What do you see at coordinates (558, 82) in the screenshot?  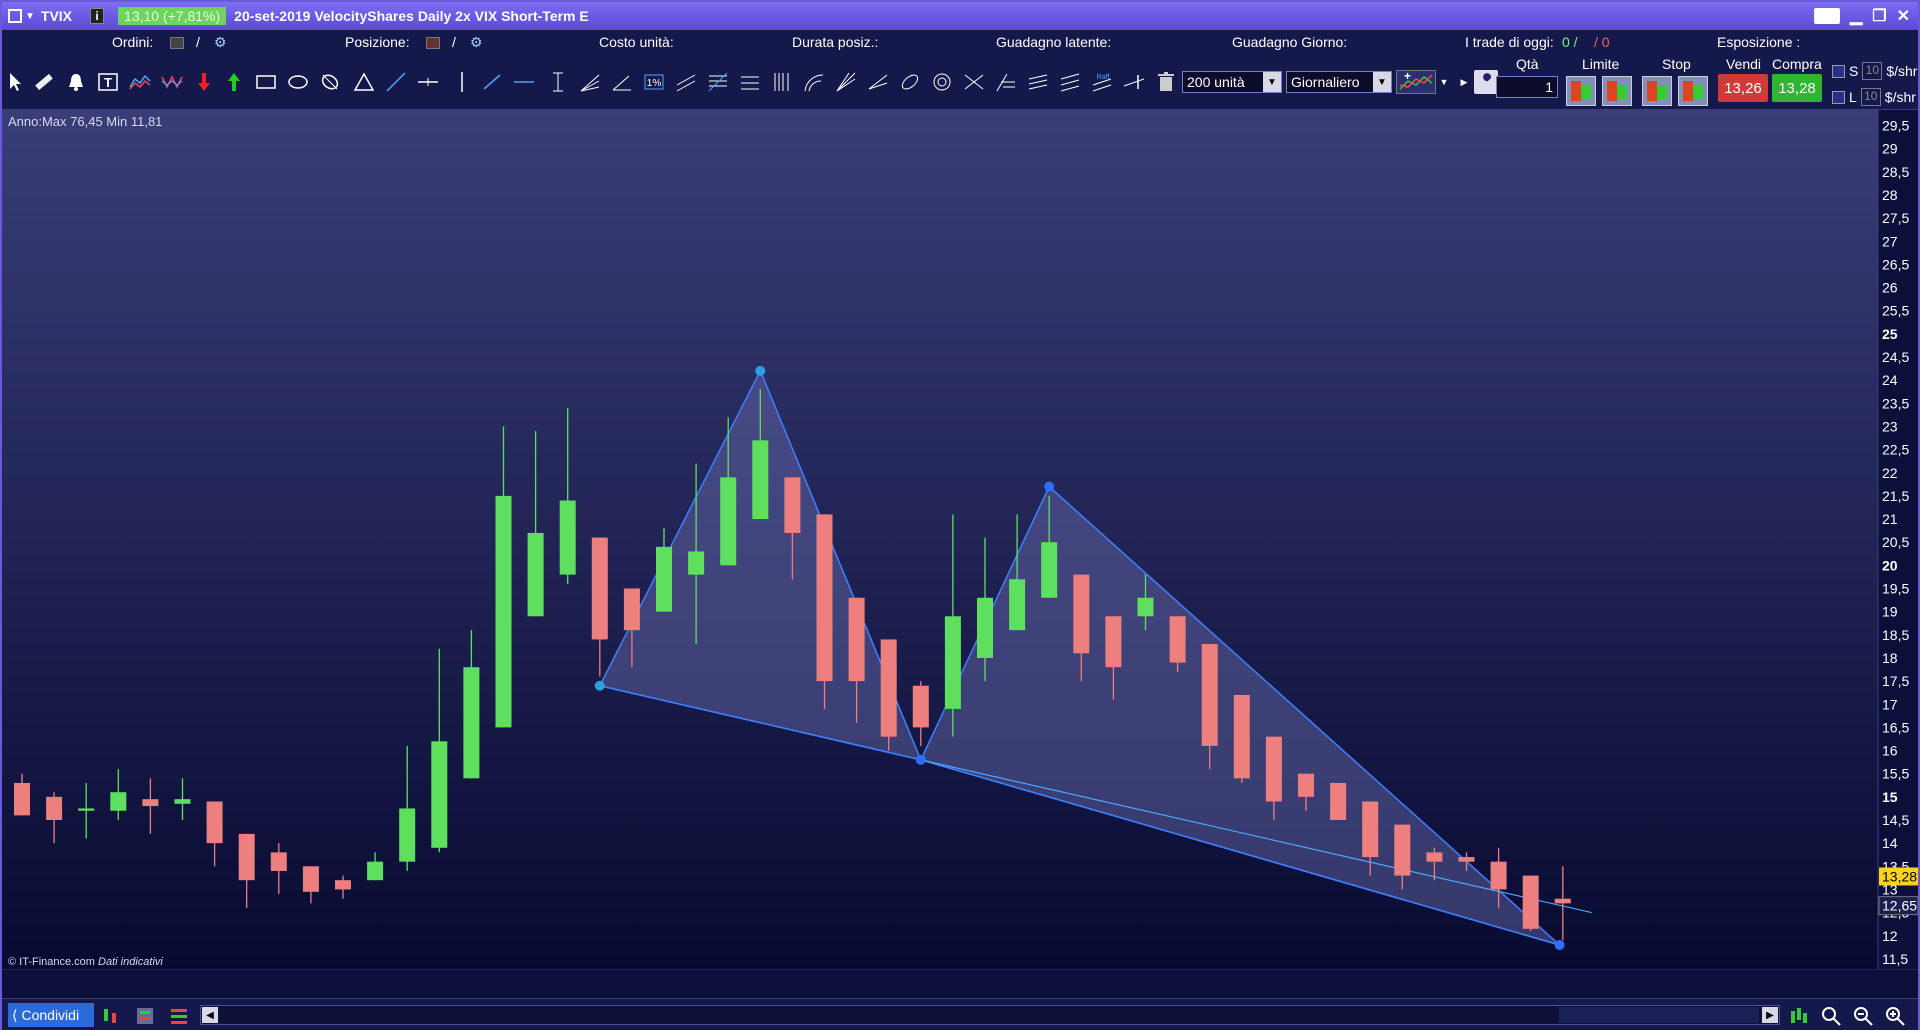 I see `price-range-icon` at bounding box center [558, 82].